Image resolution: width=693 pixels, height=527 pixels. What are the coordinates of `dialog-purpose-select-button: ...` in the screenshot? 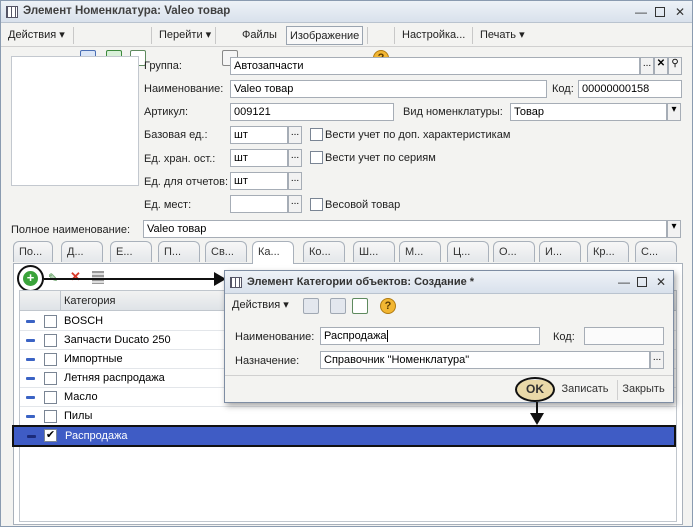 It's located at (657, 360).